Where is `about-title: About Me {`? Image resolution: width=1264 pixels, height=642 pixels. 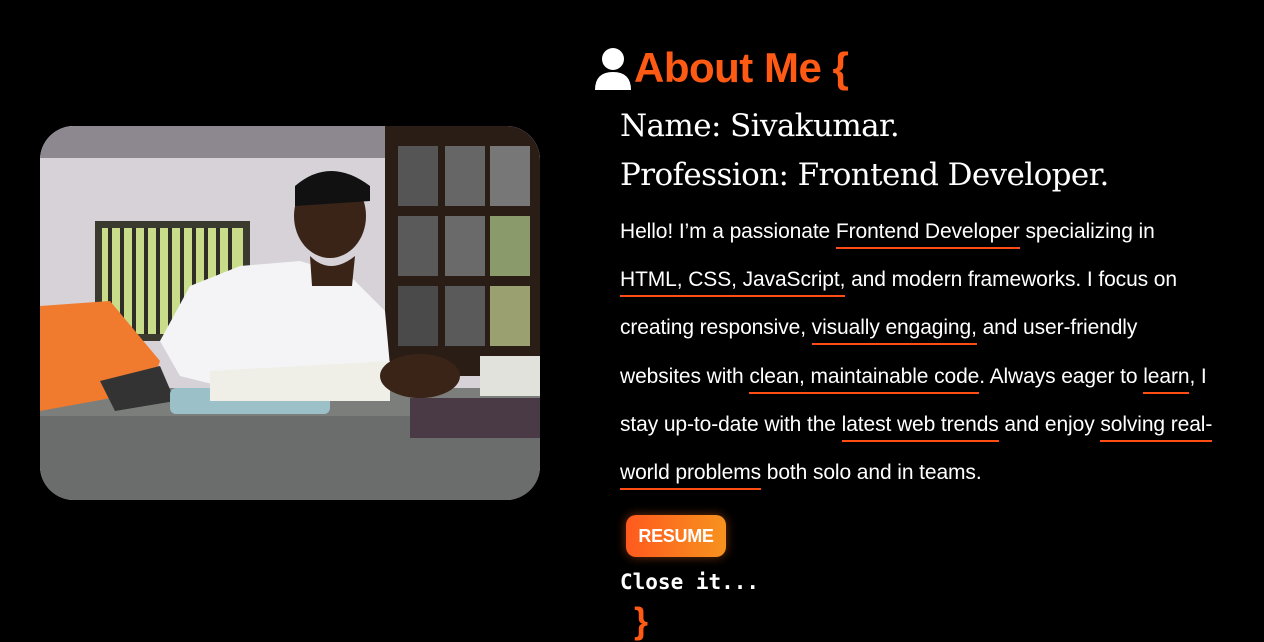
about-title: About Me { is located at coordinates (741, 67).